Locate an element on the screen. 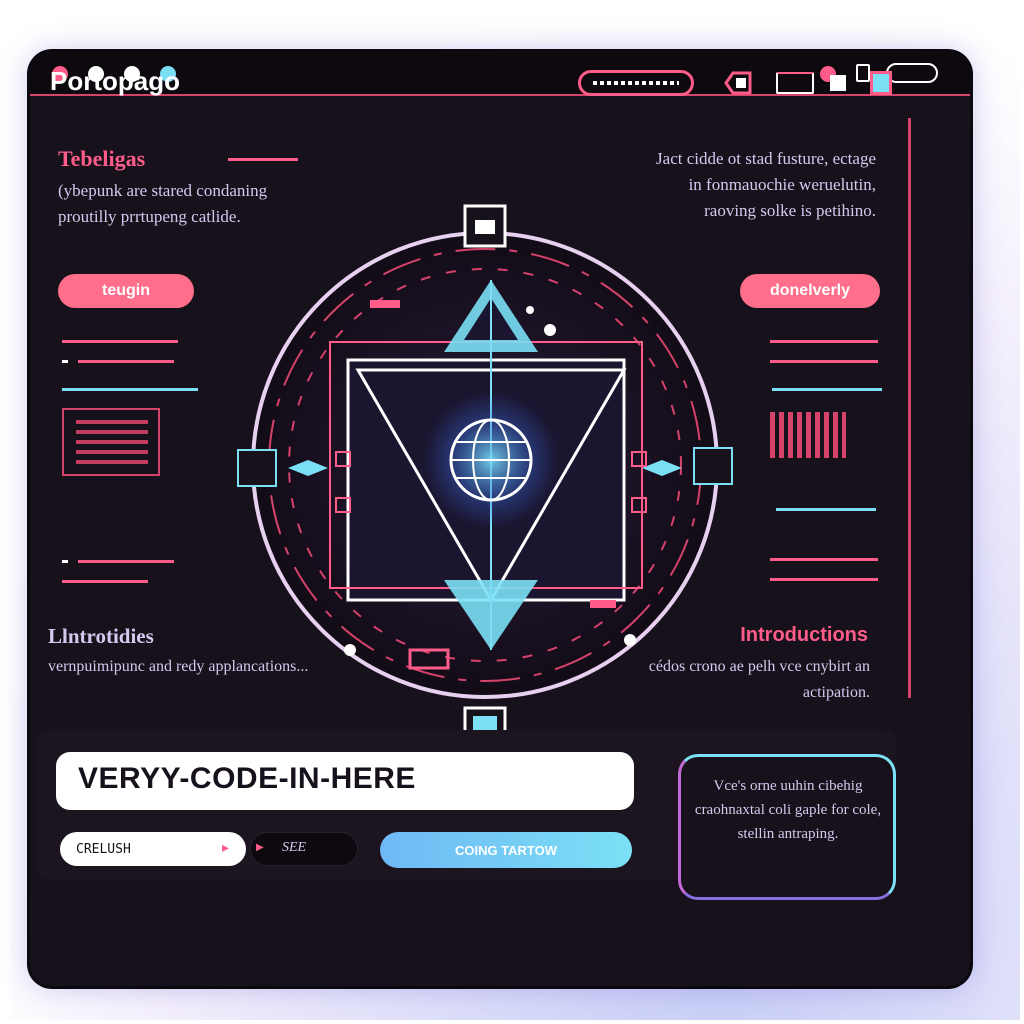  left-data-panel is located at coordinates (111, 442).